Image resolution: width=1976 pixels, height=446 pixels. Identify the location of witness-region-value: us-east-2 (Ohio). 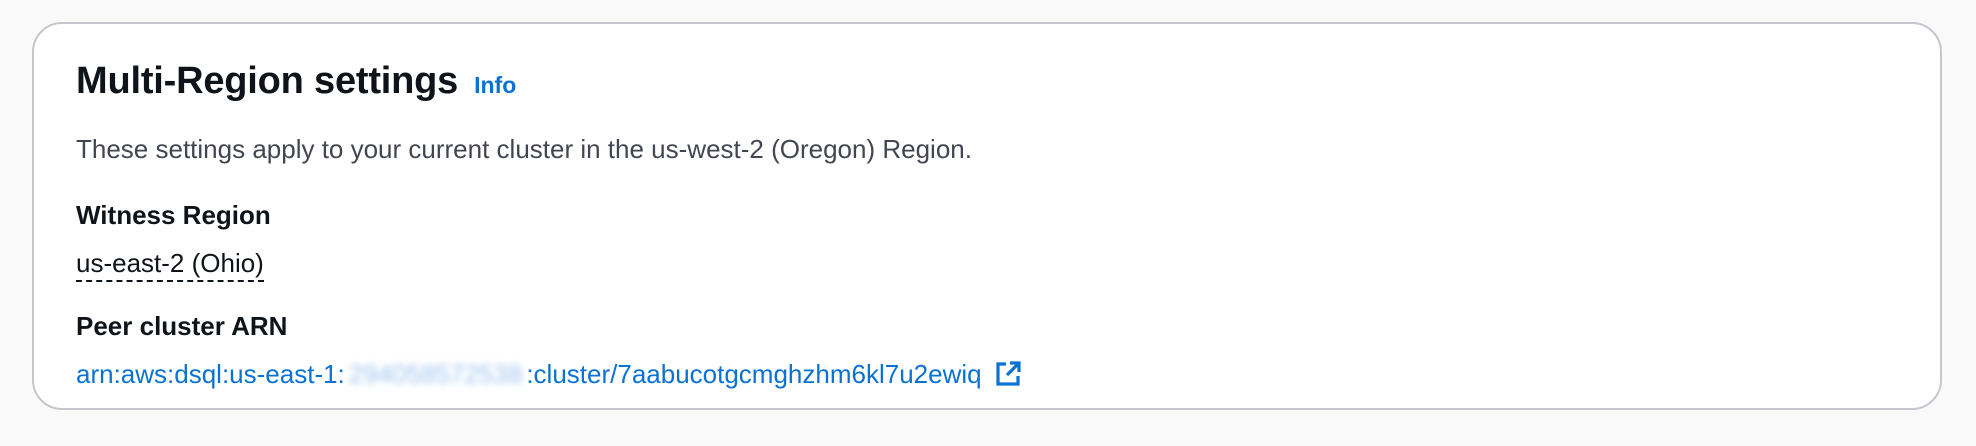
(170, 264).